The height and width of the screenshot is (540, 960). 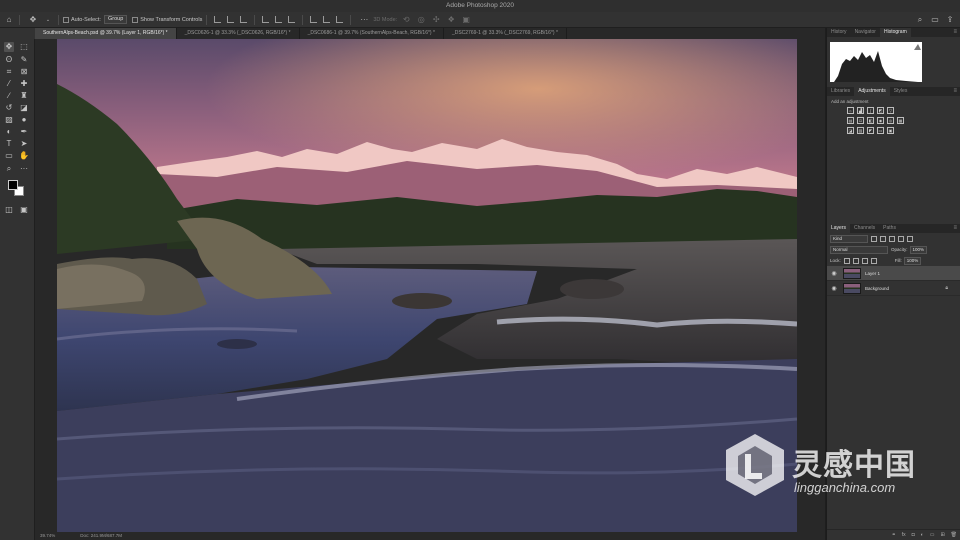 I want to click on type-tool-icon: T, so click(x=9, y=144).